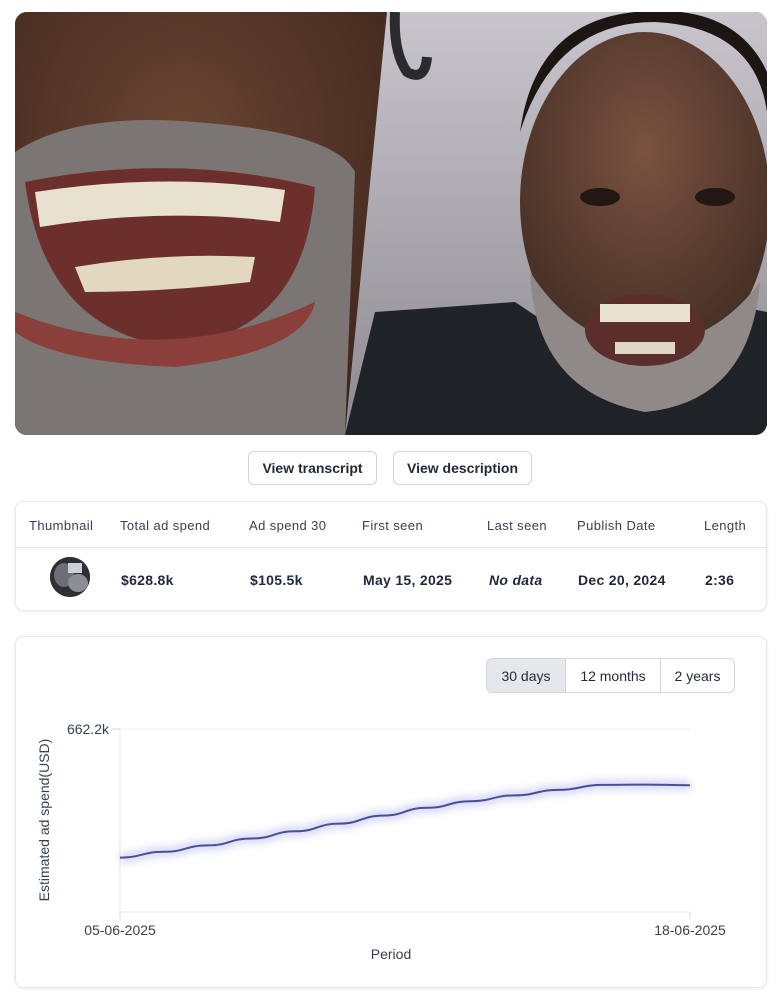 The height and width of the screenshot is (1008, 780). What do you see at coordinates (120, 930) in the screenshot?
I see `x-tick-label-start: 05-06-2025` at bounding box center [120, 930].